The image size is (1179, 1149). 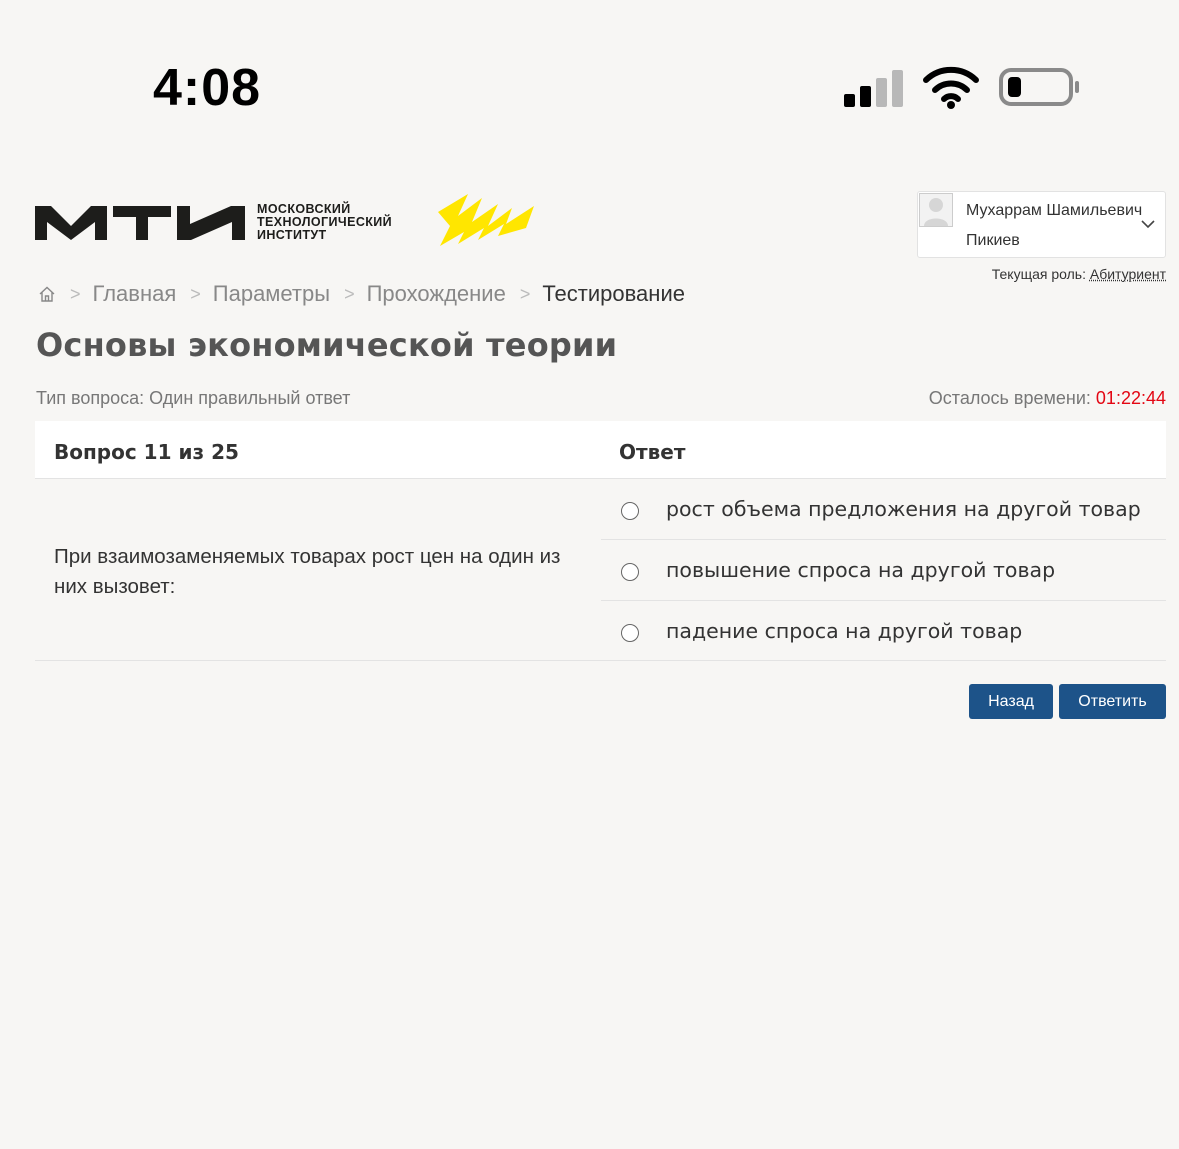 What do you see at coordinates (271, 294) in the screenshot?
I see `breadcrumb-item-parameters: Параметры` at bounding box center [271, 294].